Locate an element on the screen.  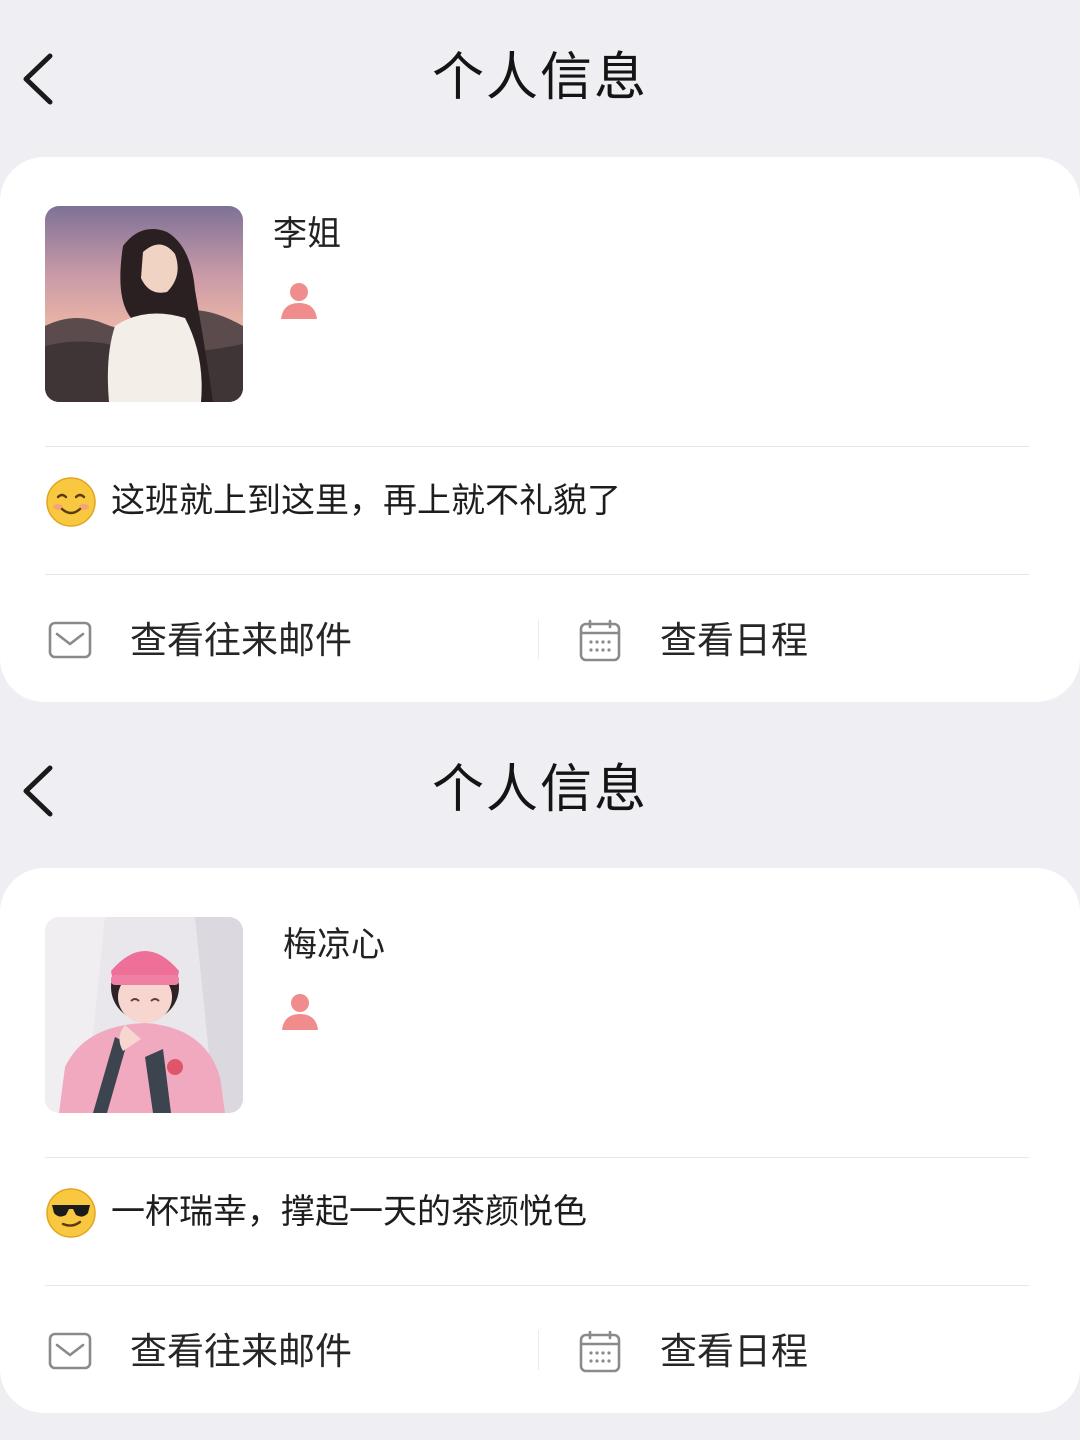
contact-name: 梅凉心 is located at coordinates (334, 945).